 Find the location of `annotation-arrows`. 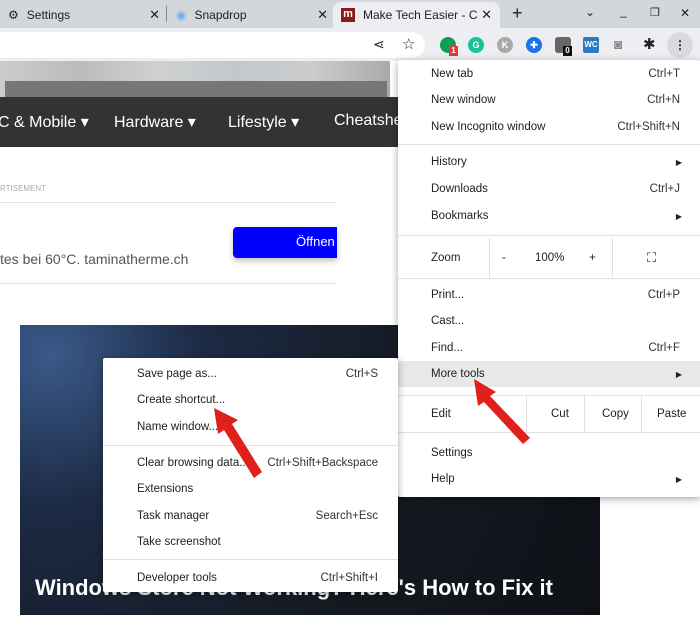

annotation-arrows is located at coordinates (372, 428).